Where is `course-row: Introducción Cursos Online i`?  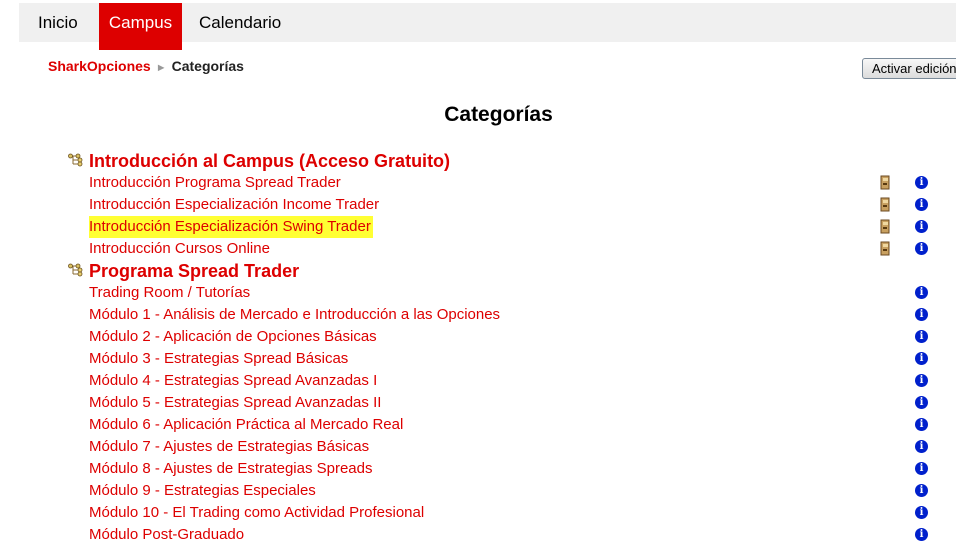 course-row: Introducción Cursos Online i is located at coordinates (478, 249).